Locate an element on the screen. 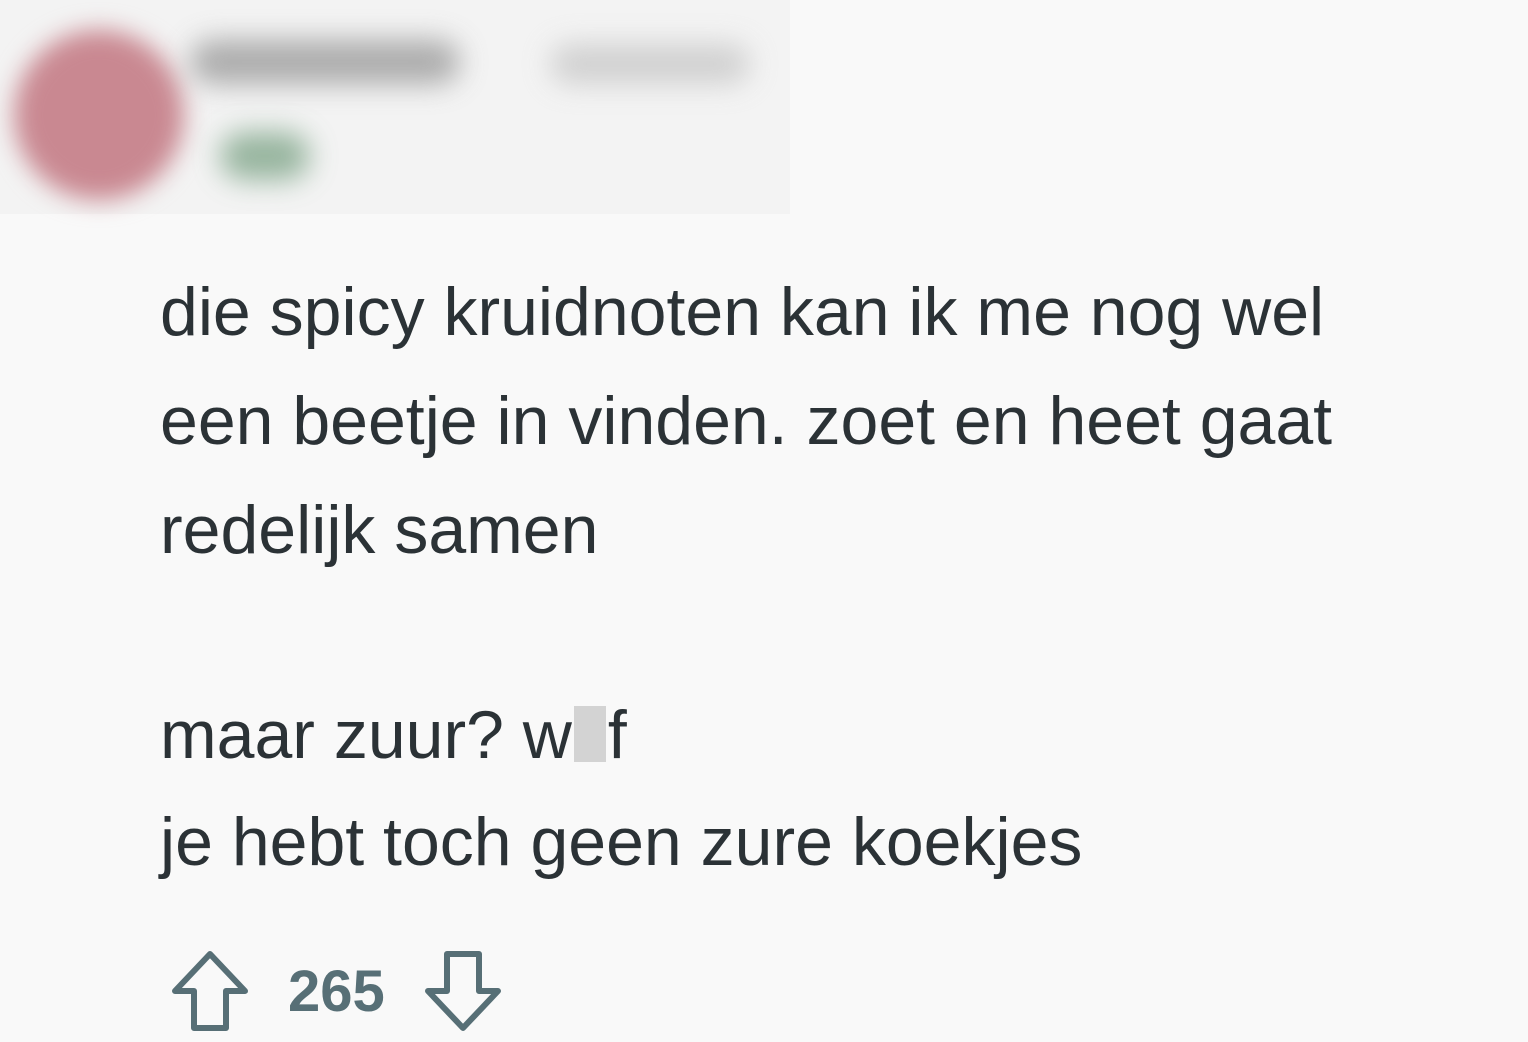 The image size is (1528, 1042). comment-header is located at coordinates (395, 107).